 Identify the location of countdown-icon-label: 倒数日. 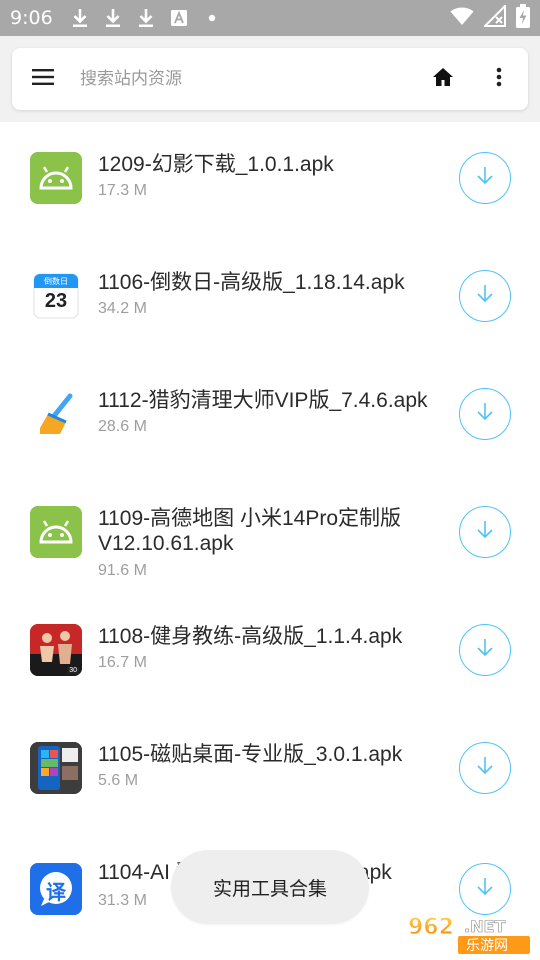
(56, 281).